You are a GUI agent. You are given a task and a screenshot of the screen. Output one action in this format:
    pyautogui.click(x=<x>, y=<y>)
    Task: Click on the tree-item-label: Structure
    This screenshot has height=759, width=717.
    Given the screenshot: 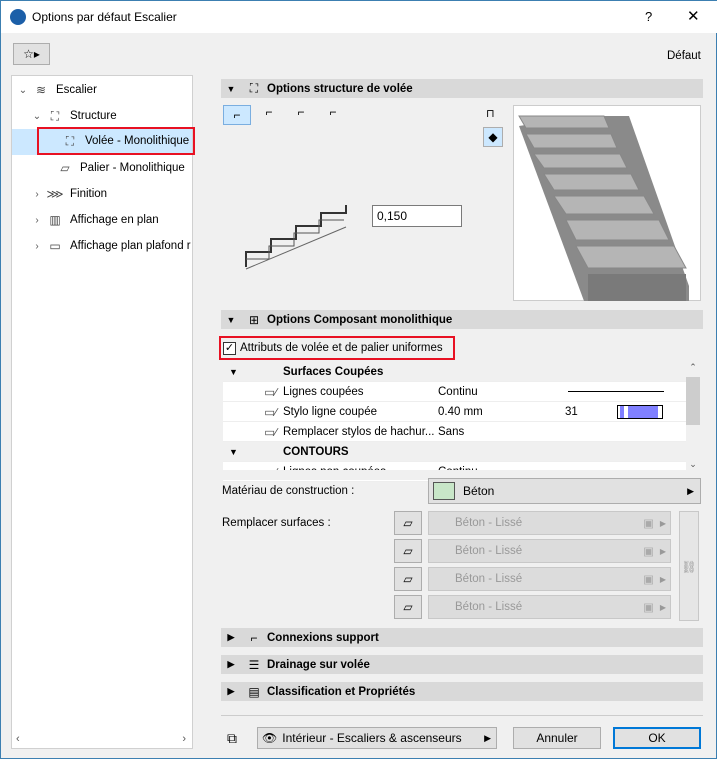 What is the action you would take?
    pyautogui.click(x=93, y=116)
    